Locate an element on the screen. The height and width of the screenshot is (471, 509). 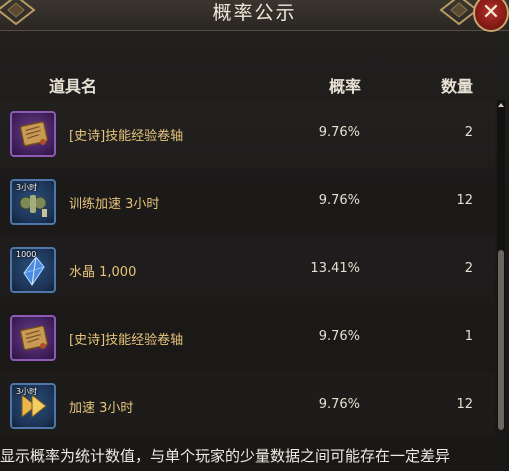
close-icon: ✕ is located at coordinates (491, 12).